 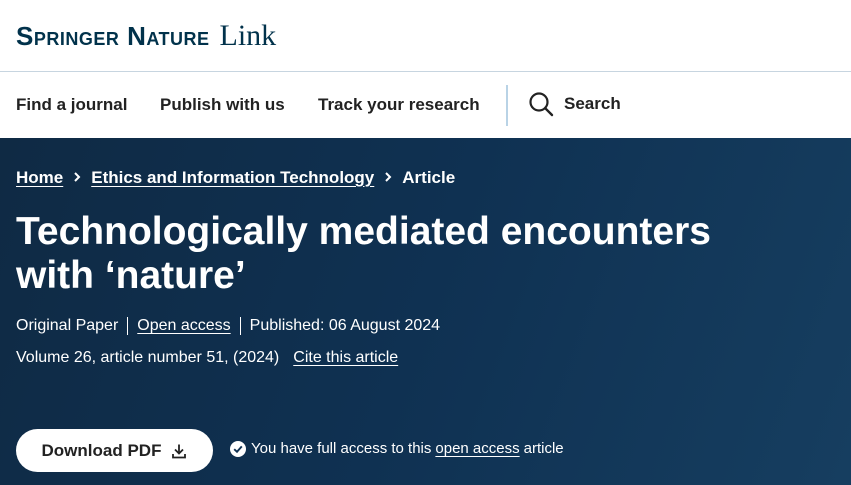 I want to click on access-open-access-link: open access, so click(x=477, y=448).